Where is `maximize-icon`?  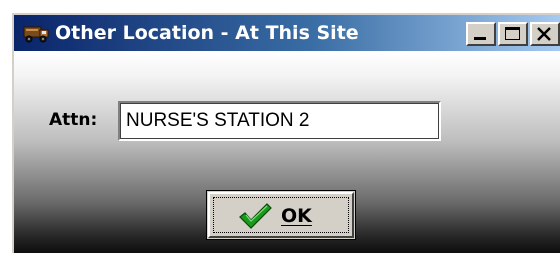 maximize-icon is located at coordinates (512, 33).